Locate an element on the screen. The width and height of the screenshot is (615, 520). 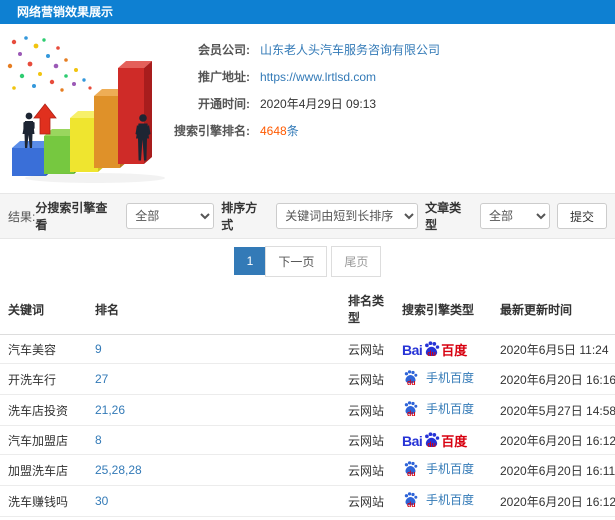
rank-count: 4648 is located at coordinates (273, 131).